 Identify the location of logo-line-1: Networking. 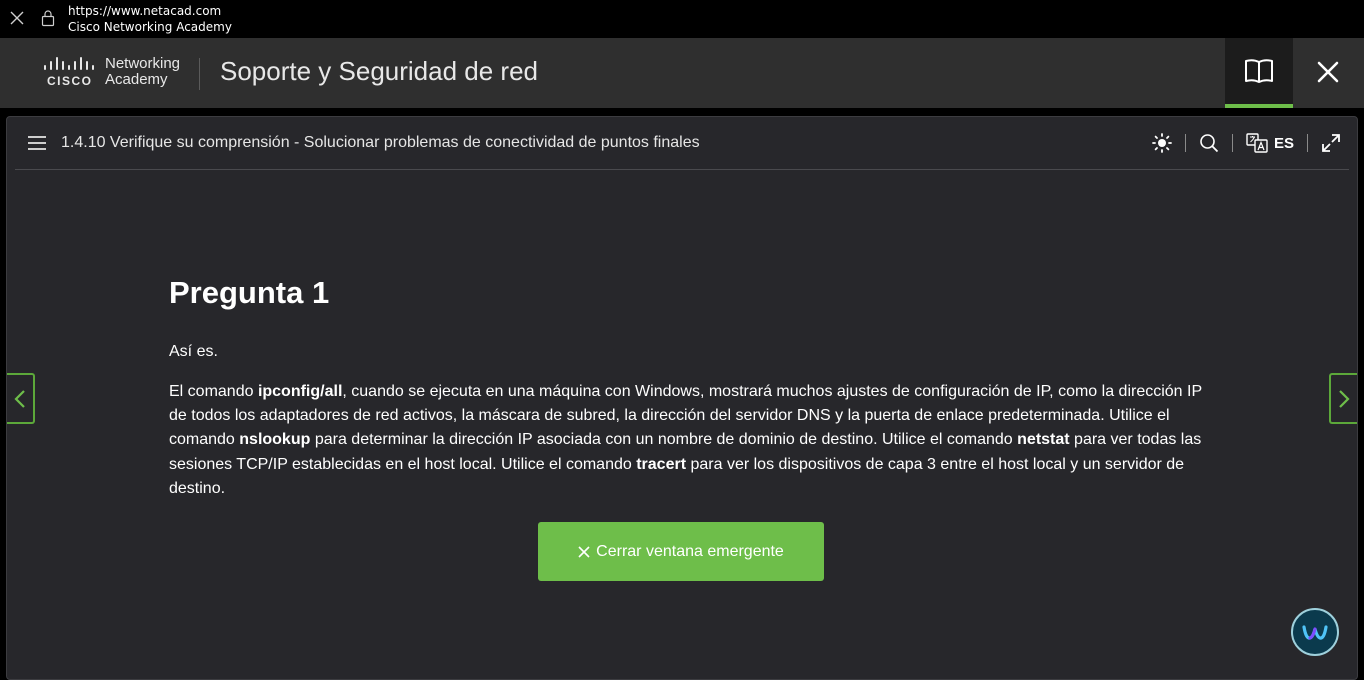
(143, 63).